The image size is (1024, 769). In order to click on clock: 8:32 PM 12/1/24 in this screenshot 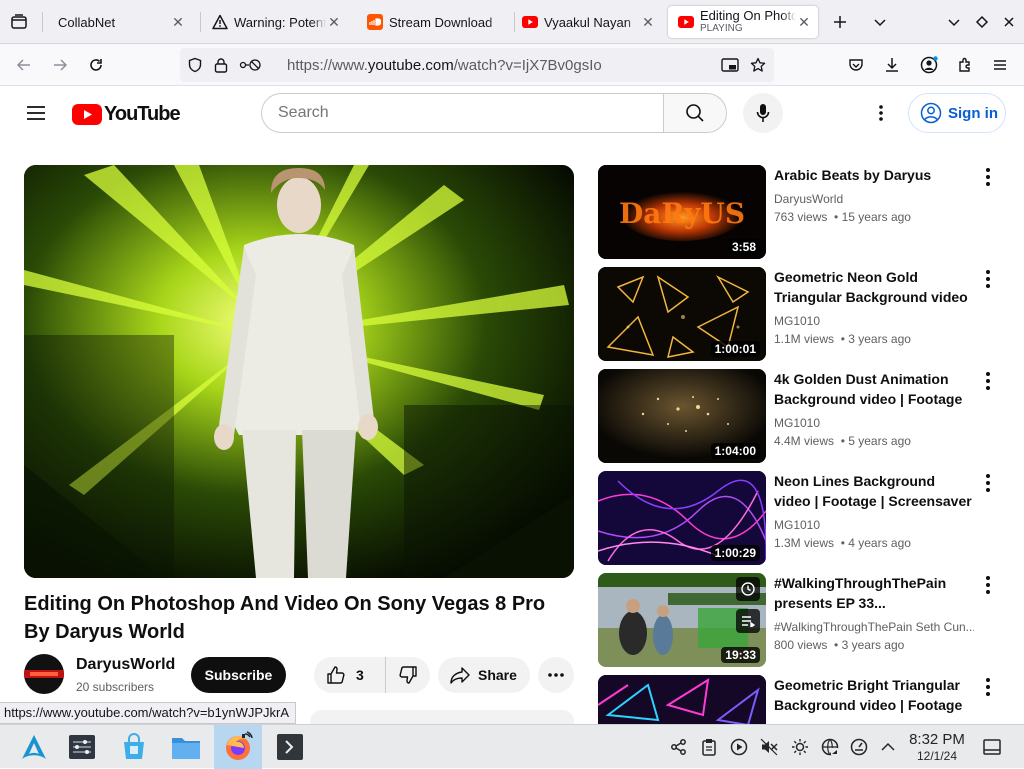, I will do `click(937, 747)`.